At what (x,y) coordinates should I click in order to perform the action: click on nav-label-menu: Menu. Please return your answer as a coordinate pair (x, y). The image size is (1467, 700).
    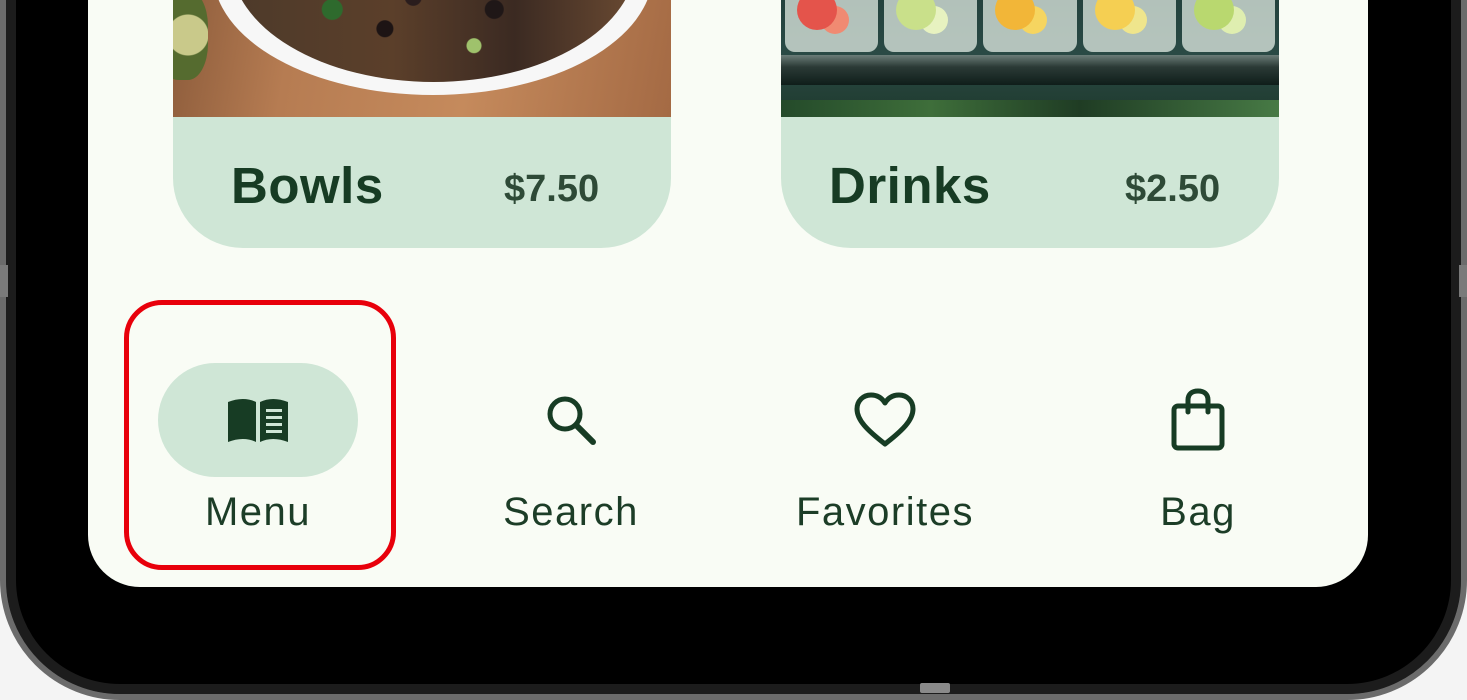
    Looking at the image, I should click on (258, 512).